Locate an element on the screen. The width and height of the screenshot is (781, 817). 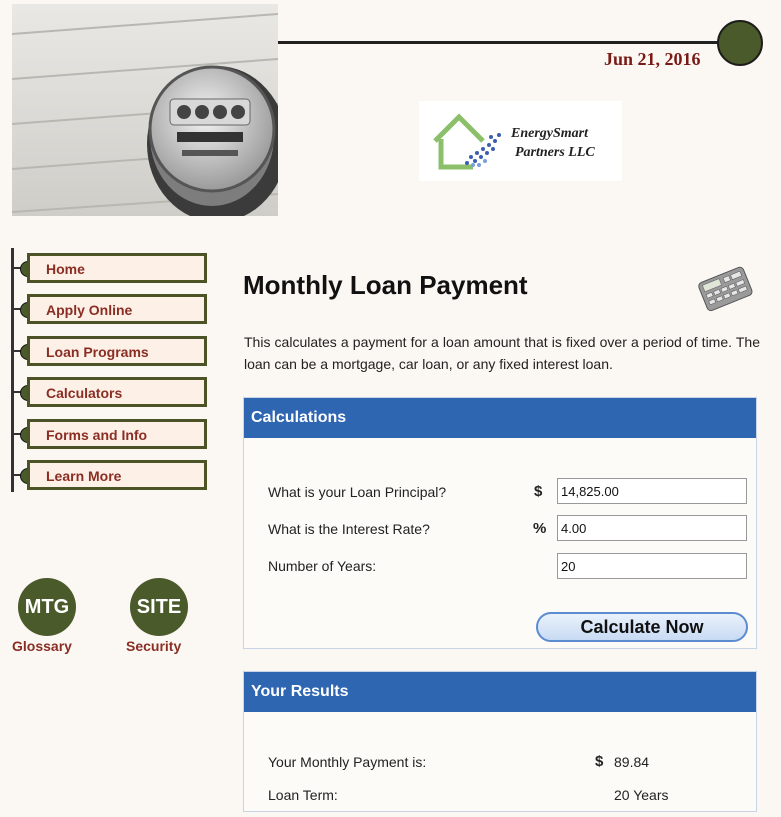
nav-item-forms-and-info: Forms and Info is located at coordinates (117, 434).